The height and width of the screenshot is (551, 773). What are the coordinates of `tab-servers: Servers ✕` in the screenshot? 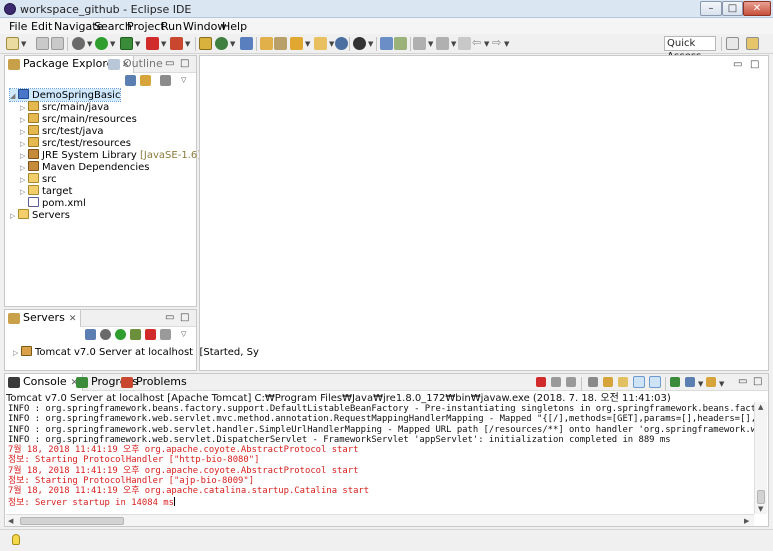 It's located at (43, 318).